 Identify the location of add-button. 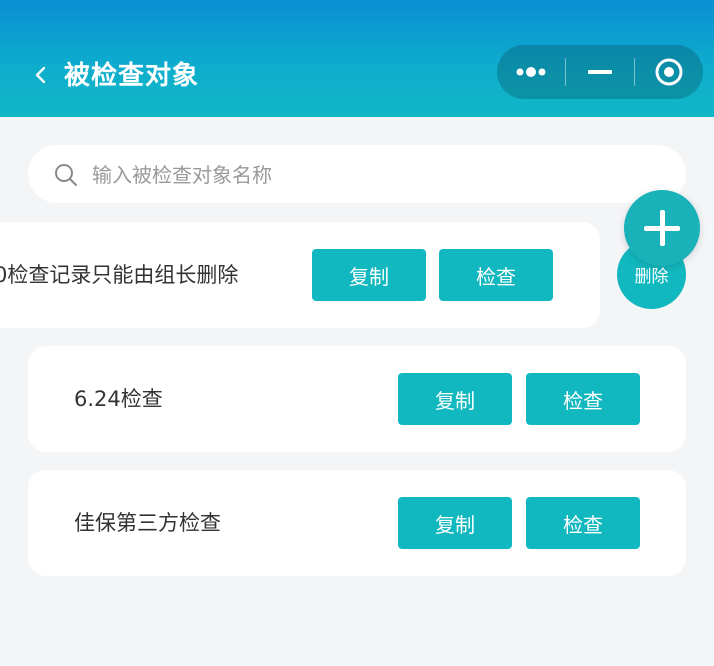
(662, 228).